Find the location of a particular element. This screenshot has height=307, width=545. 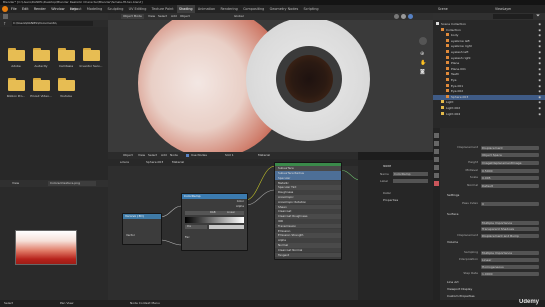

node-label-field is located at coordinates (410, 181).